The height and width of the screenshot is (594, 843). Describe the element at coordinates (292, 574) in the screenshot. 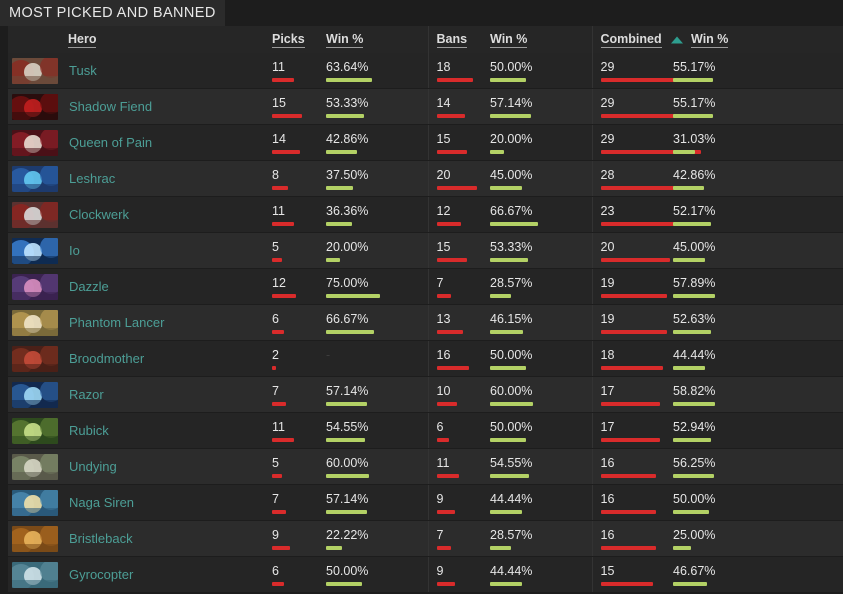

I see `picks-cell: 6` at that location.